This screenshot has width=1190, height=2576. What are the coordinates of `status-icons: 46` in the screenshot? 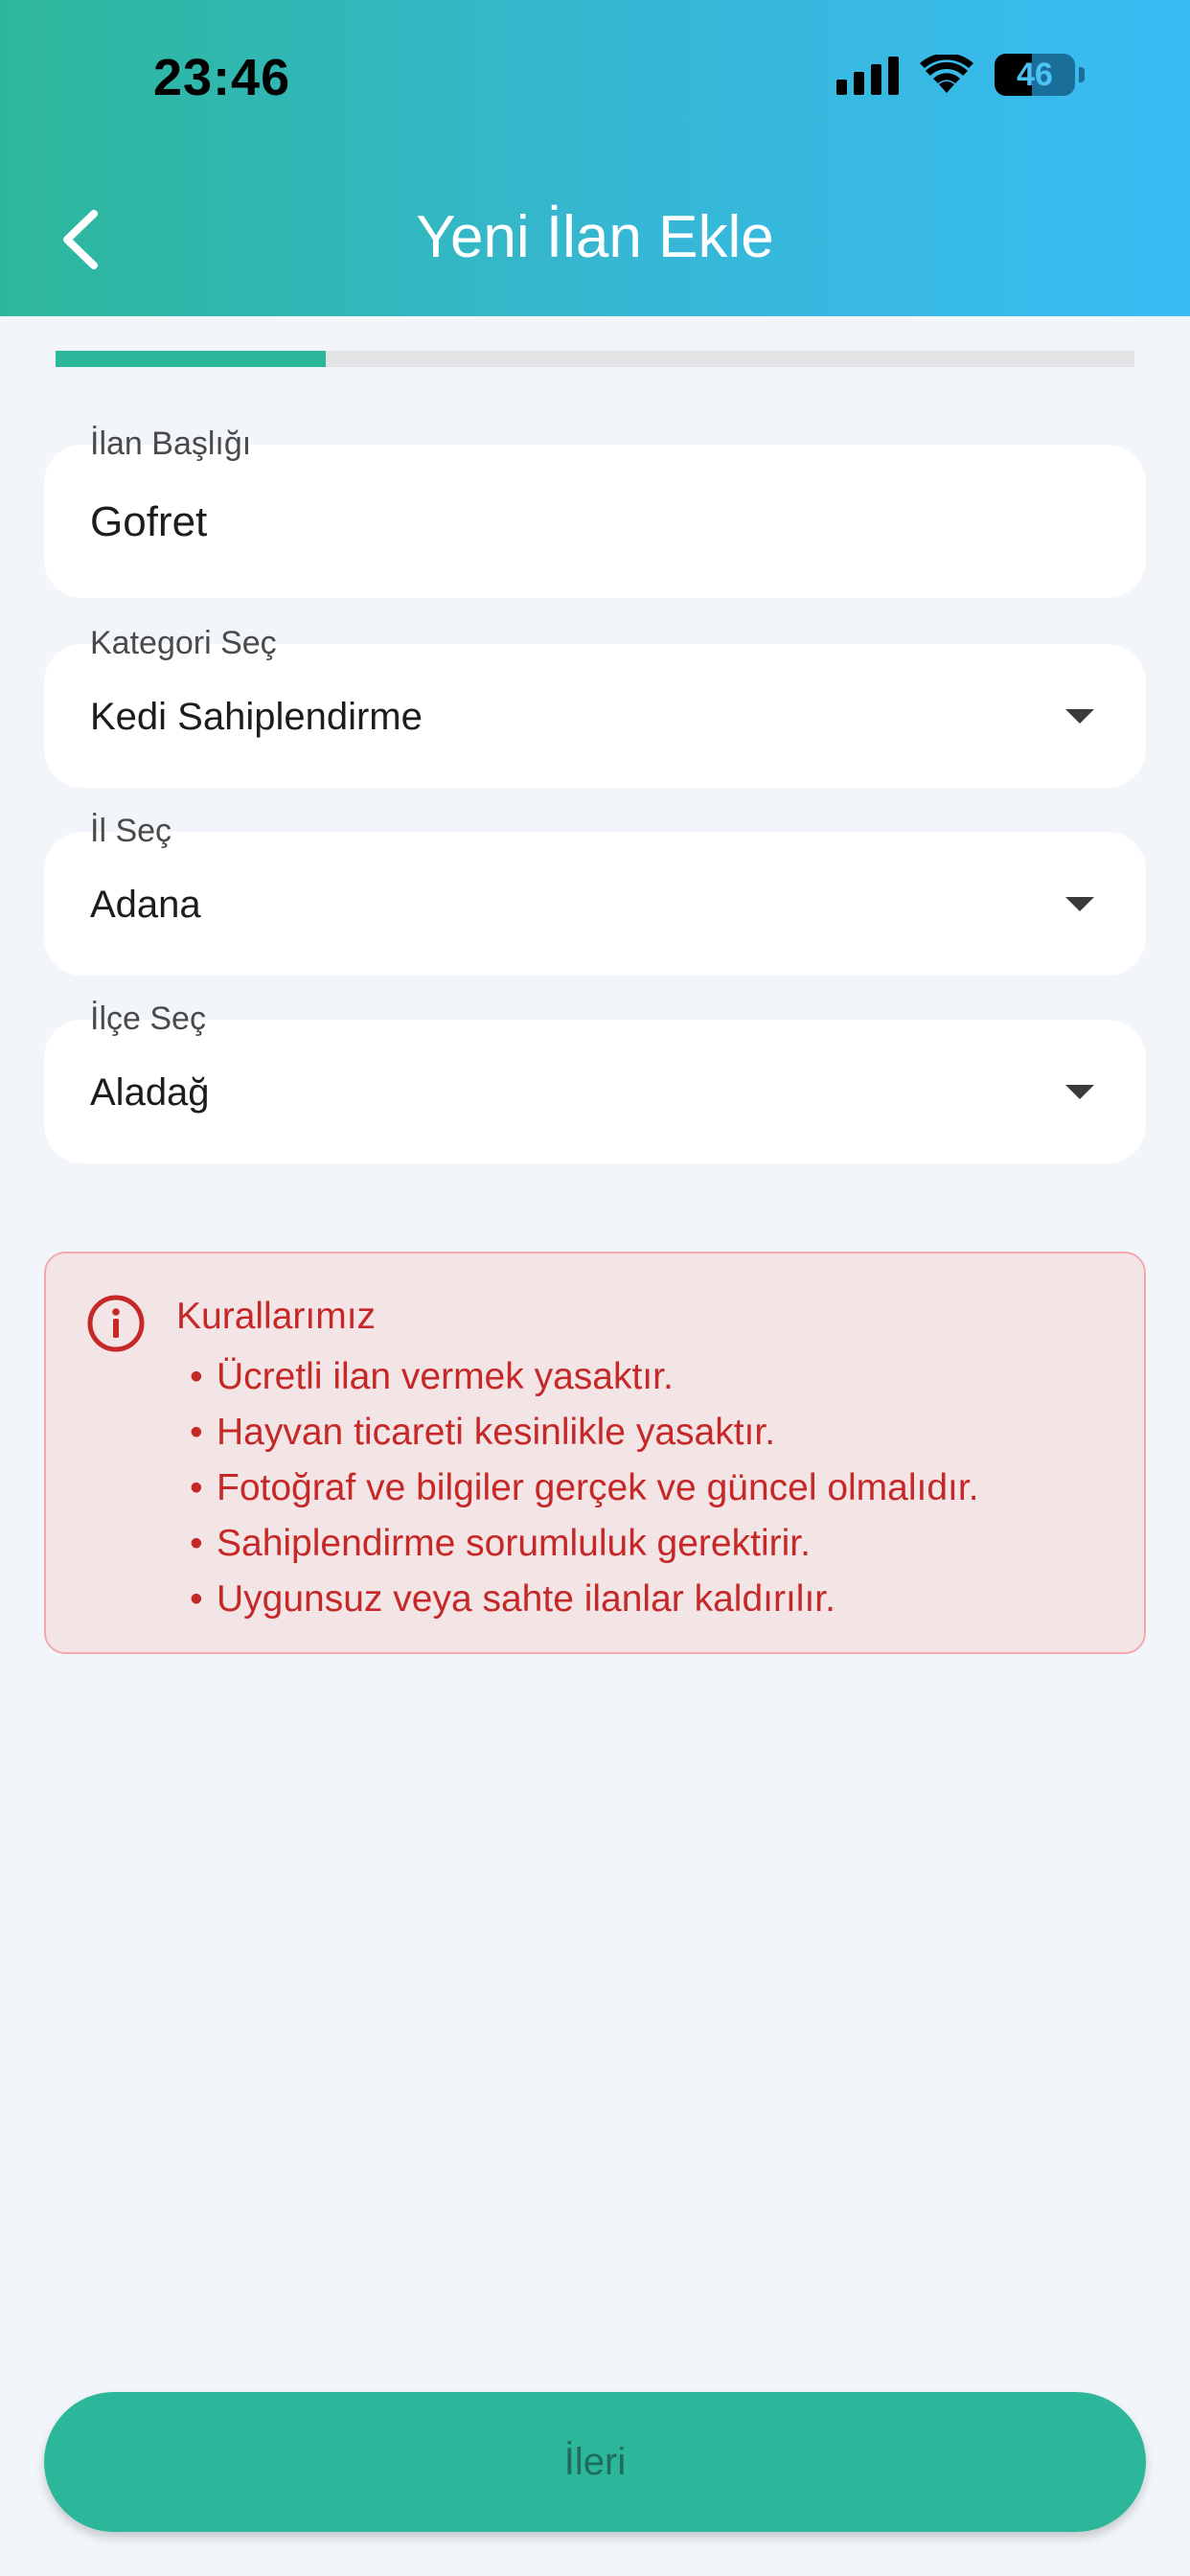 It's located at (961, 75).